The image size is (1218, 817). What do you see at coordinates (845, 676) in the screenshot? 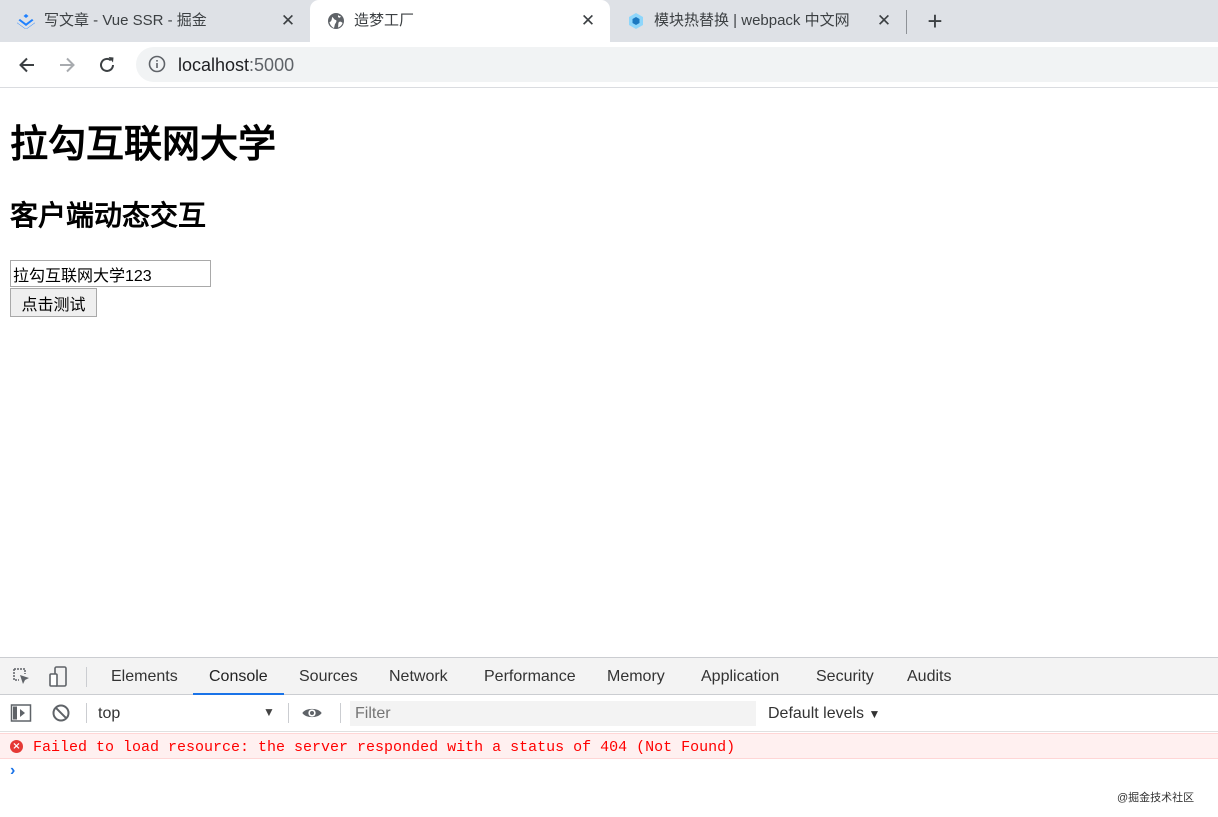
I see `tab-security: Security` at bounding box center [845, 676].